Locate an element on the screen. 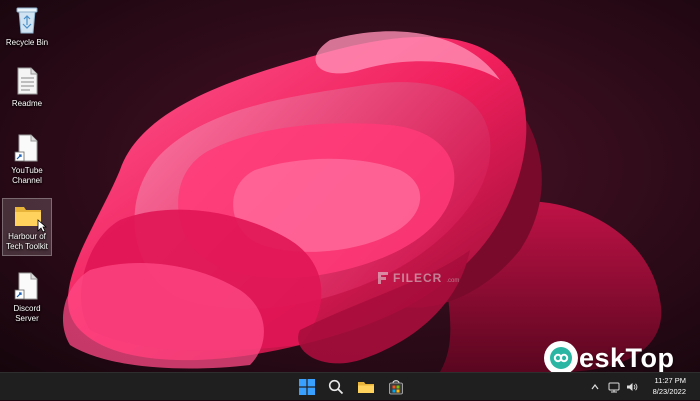 Image resolution: width=700 pixels, height=401 pixels. system-tray is located at coordinates (614, 387).